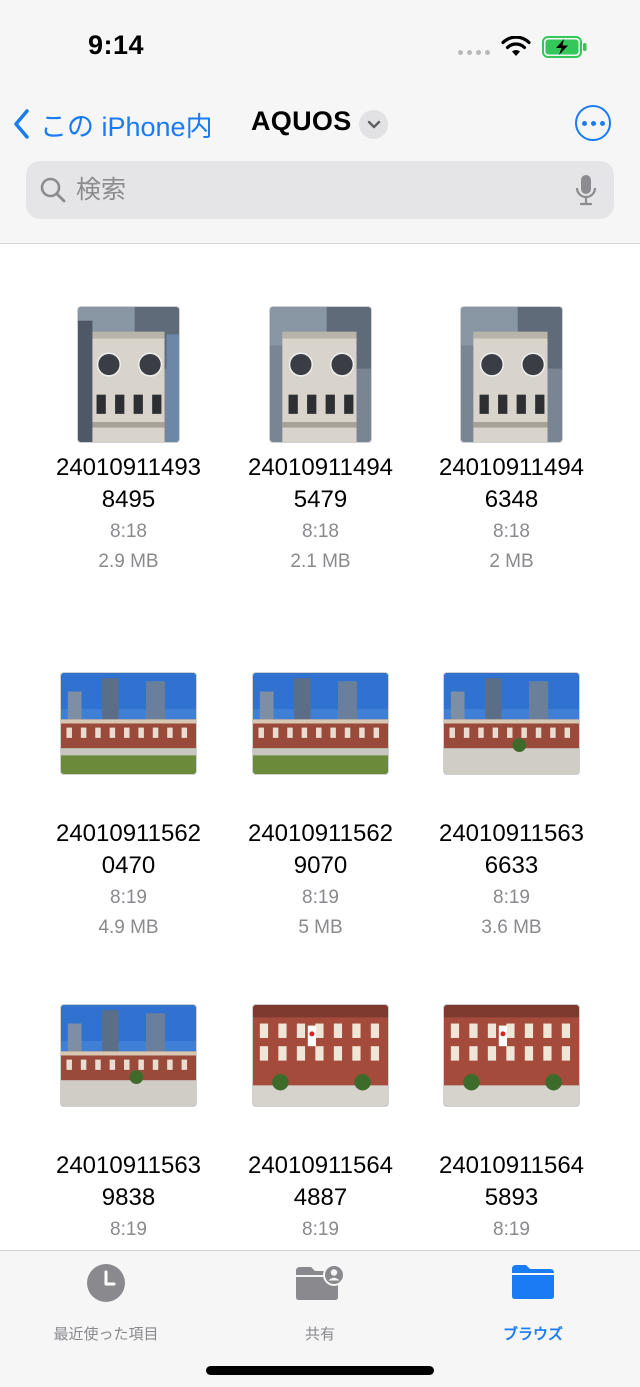  Describe the element at coordinates (532, 1334) in the screenshot. I see `tab-browse-label: ブラウズ` at that location.